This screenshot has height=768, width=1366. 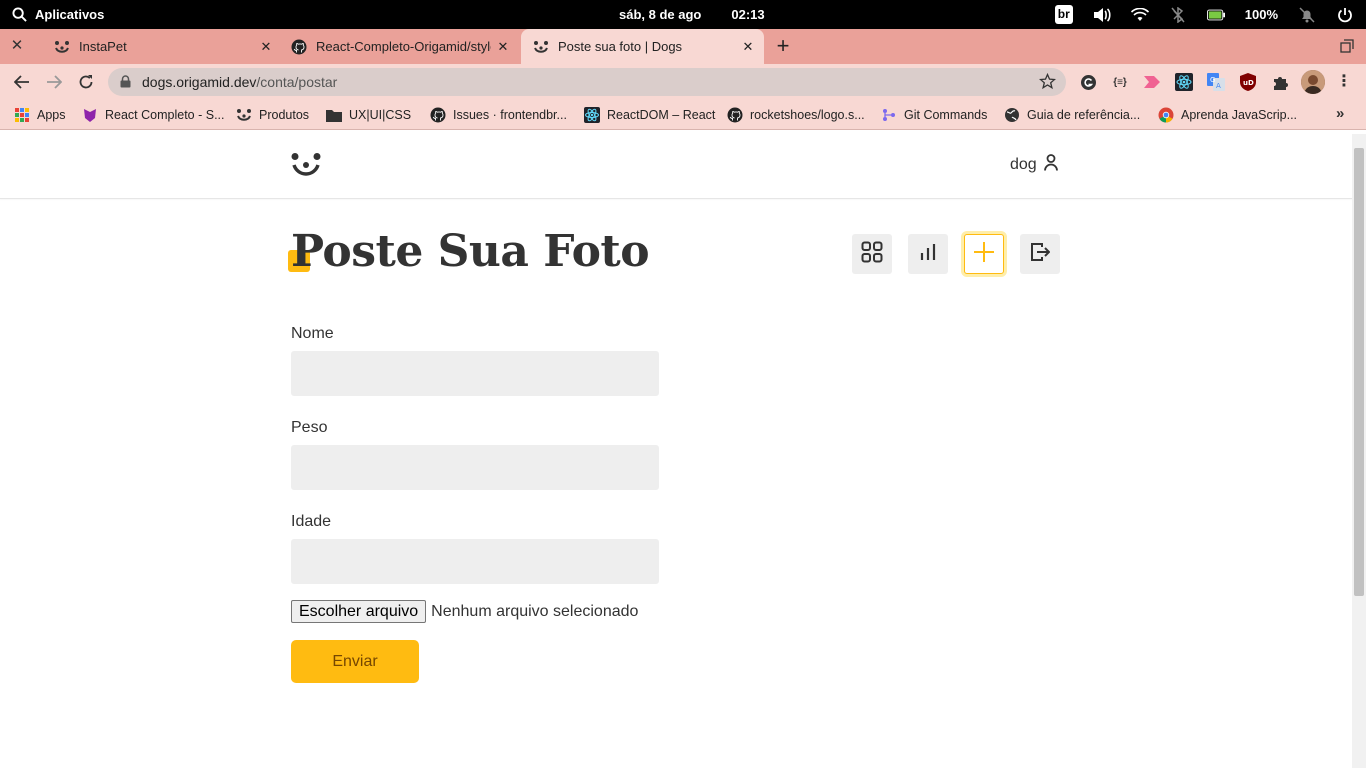 I want to click on battery-icon, so click(x=1215, y=15).